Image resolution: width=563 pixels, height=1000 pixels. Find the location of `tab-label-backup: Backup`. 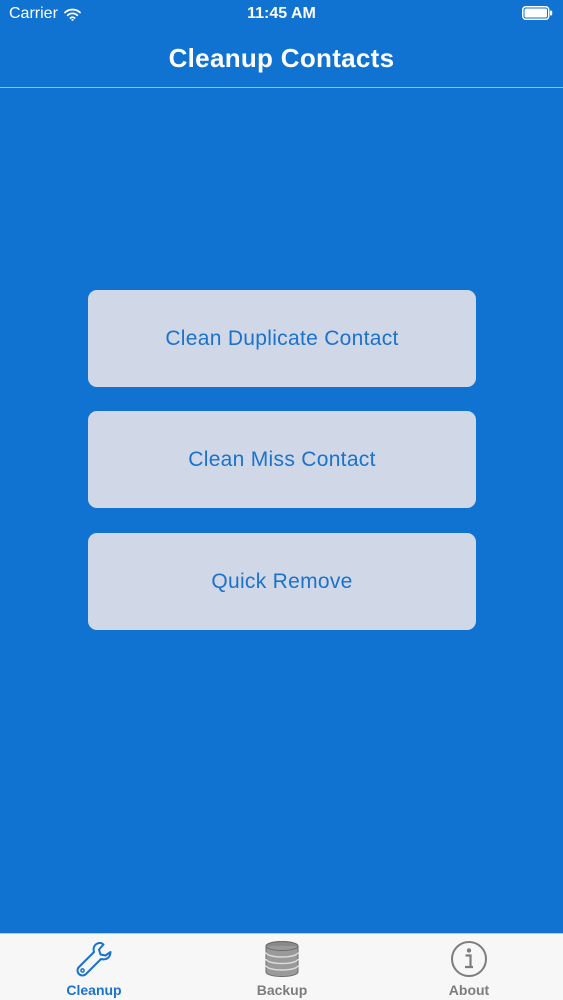

tab-label-backup: Backup is located at coordinates (282, 990).